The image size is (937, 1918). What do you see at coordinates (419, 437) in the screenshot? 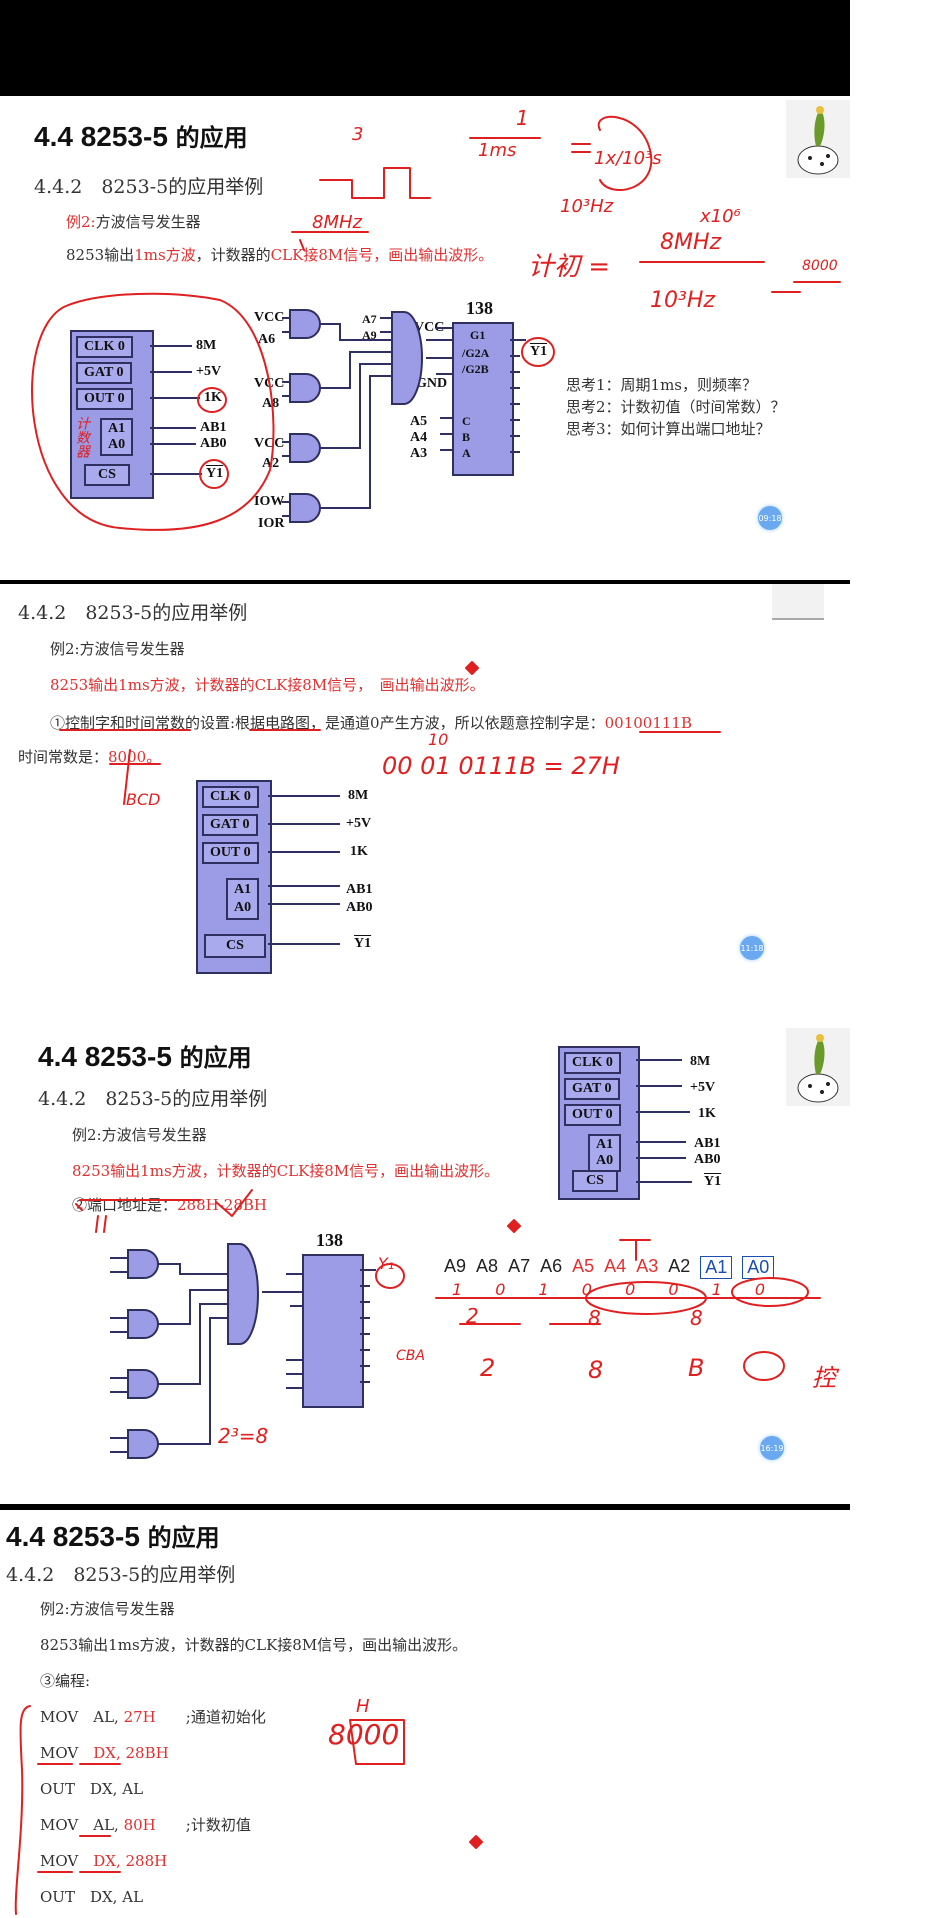
I see `label-a4: A4` at bounding box center [419, 437].